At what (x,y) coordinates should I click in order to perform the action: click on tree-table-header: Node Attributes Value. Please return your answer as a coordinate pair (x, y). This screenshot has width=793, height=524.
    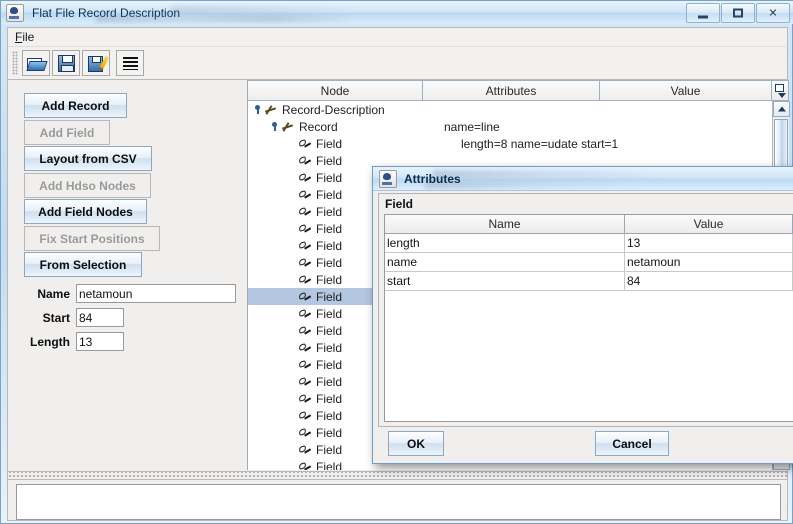
    Looking at the image, I should click on (518, 90).